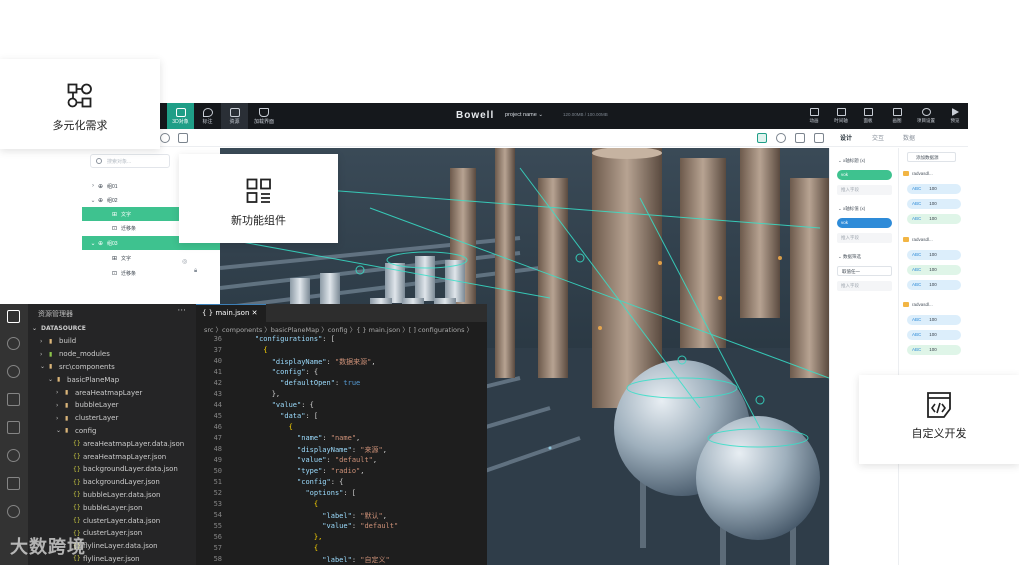 The image size is (1019, 565). Describe the element at coordinates (524, 115) in the screenshot. I see `project-name-dropdown: project name ⌄` at that location.